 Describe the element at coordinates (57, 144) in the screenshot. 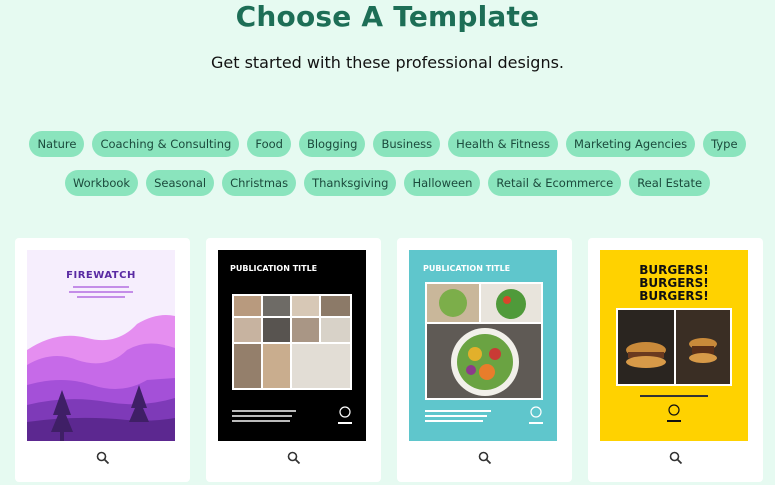

I see `tag-nature: Nature` at that location.